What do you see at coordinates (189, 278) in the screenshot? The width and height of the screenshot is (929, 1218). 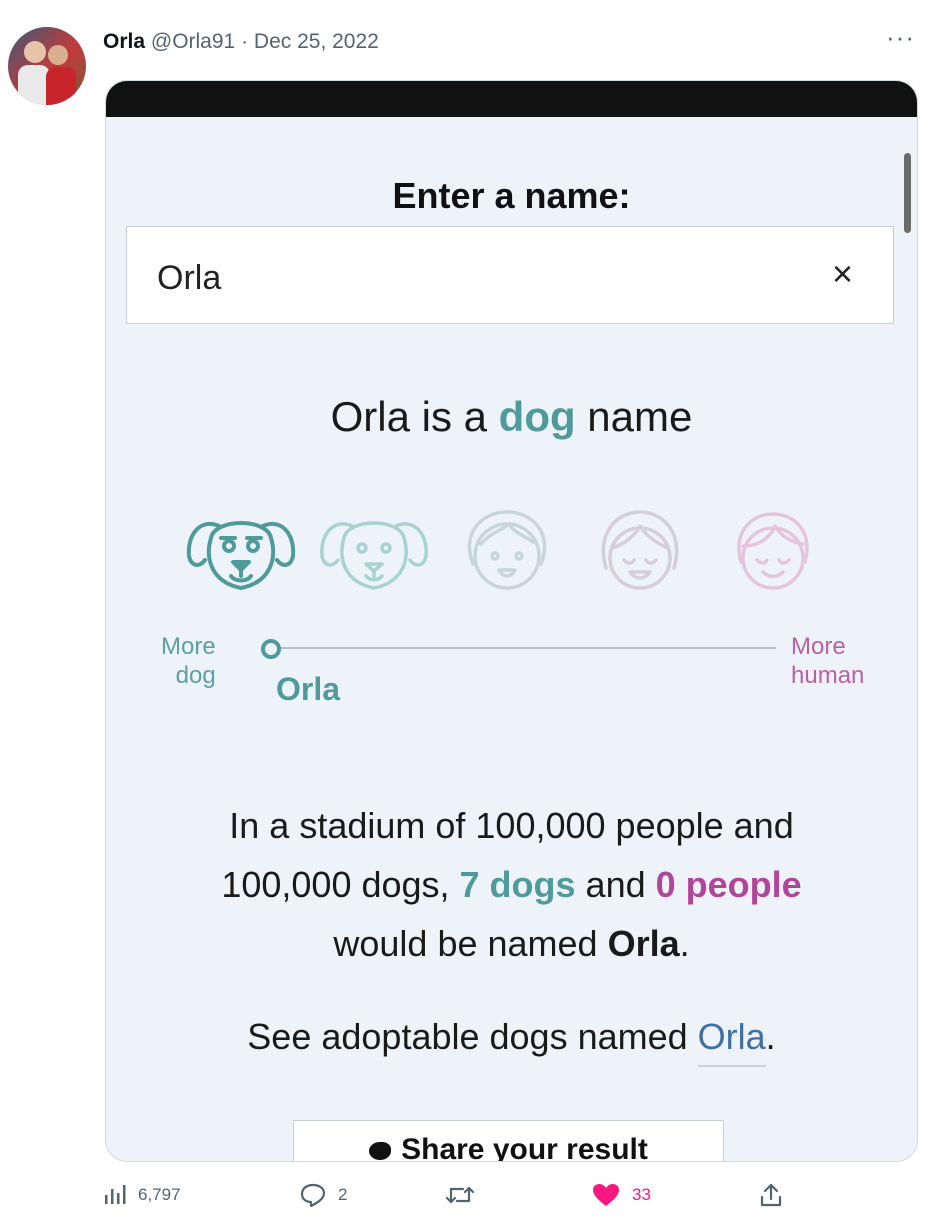 I see `name-input-value: Orla` at bounding box center [189, 278].